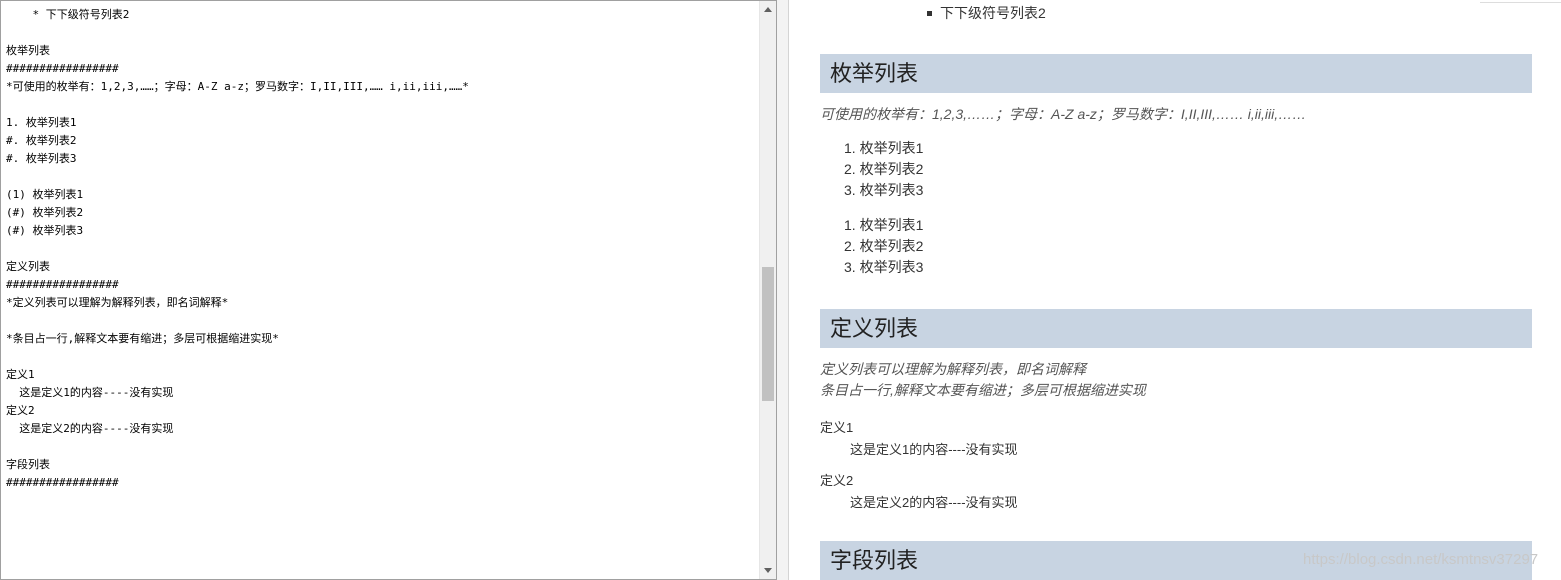 This screenshot has height=580, width=1561. I want to click on editor-line: (#) 枚举列表3, so click(45, 230).